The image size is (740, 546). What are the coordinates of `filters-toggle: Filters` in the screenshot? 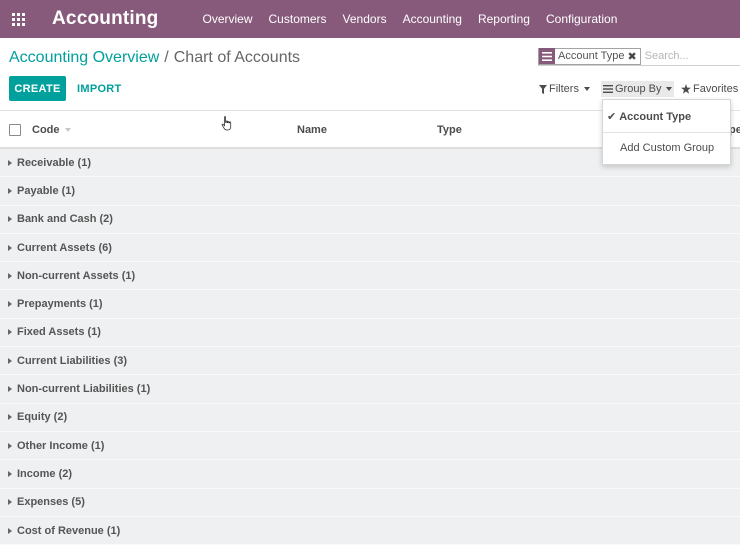 It's located at (564, 89).